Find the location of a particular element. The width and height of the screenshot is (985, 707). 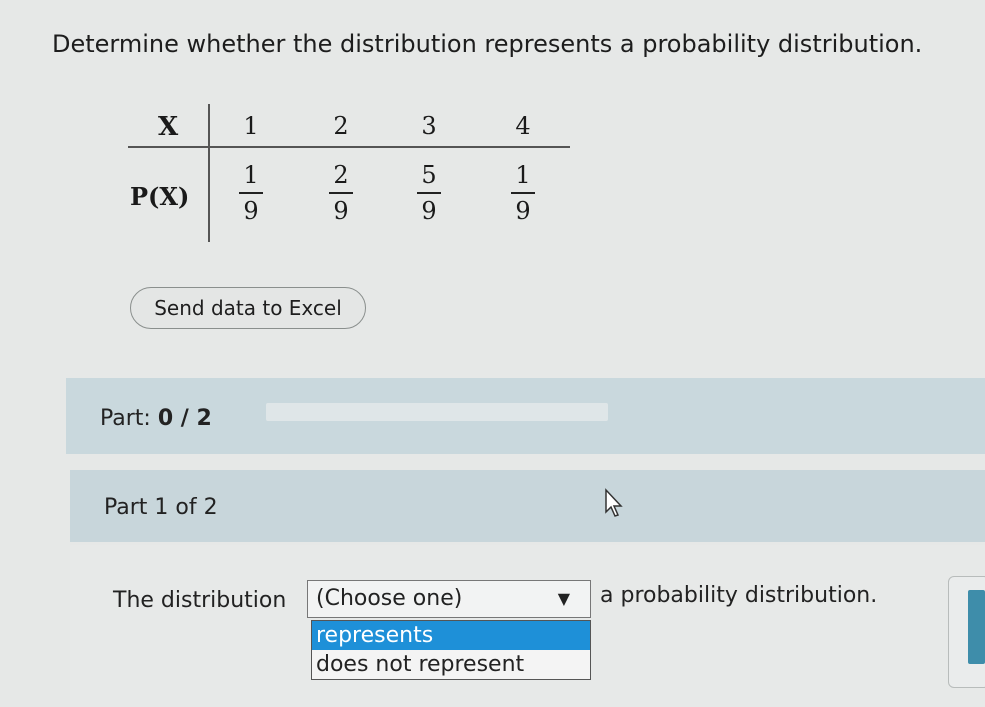

x-header: X is located at coordinates (168, 127).